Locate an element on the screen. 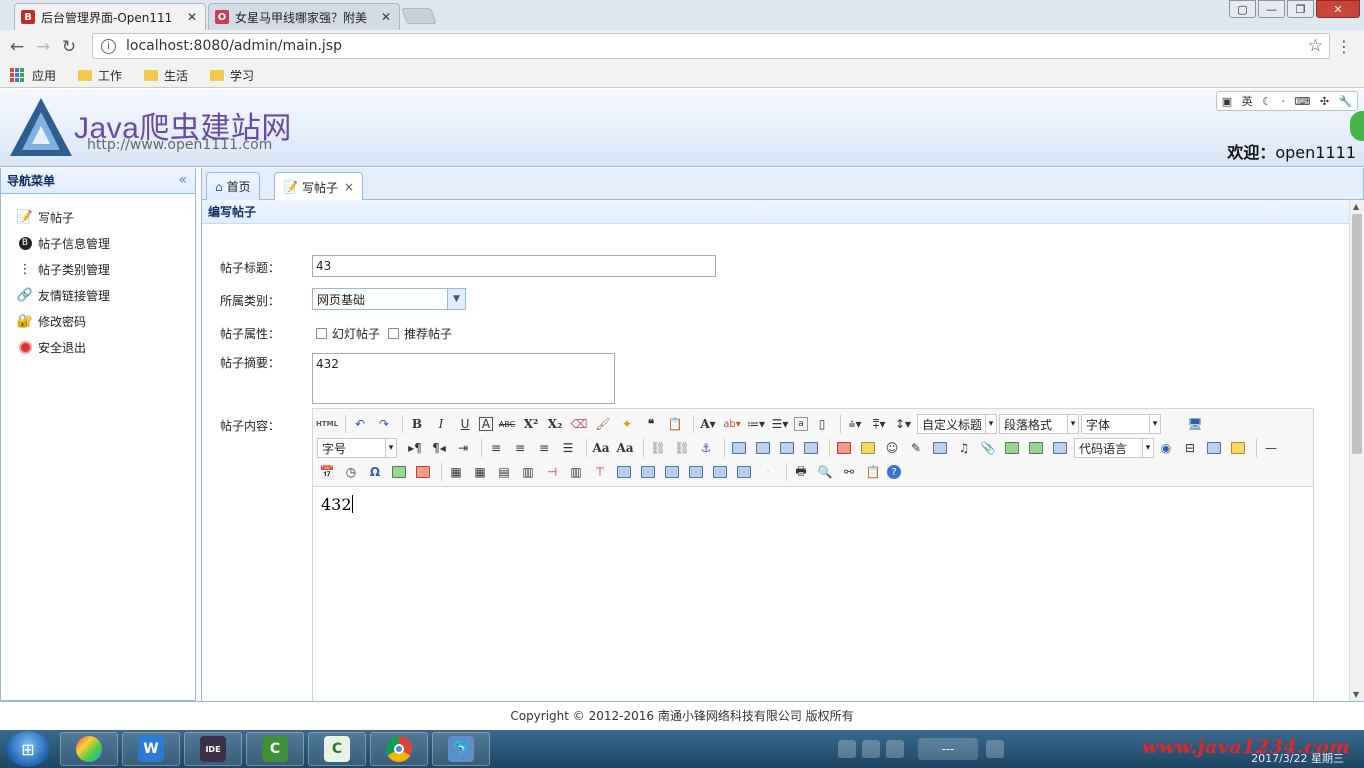 Image resolution: width=1364 pixels, height=768 pixels. merge-cells-icon is located at coordinates (624, 472).